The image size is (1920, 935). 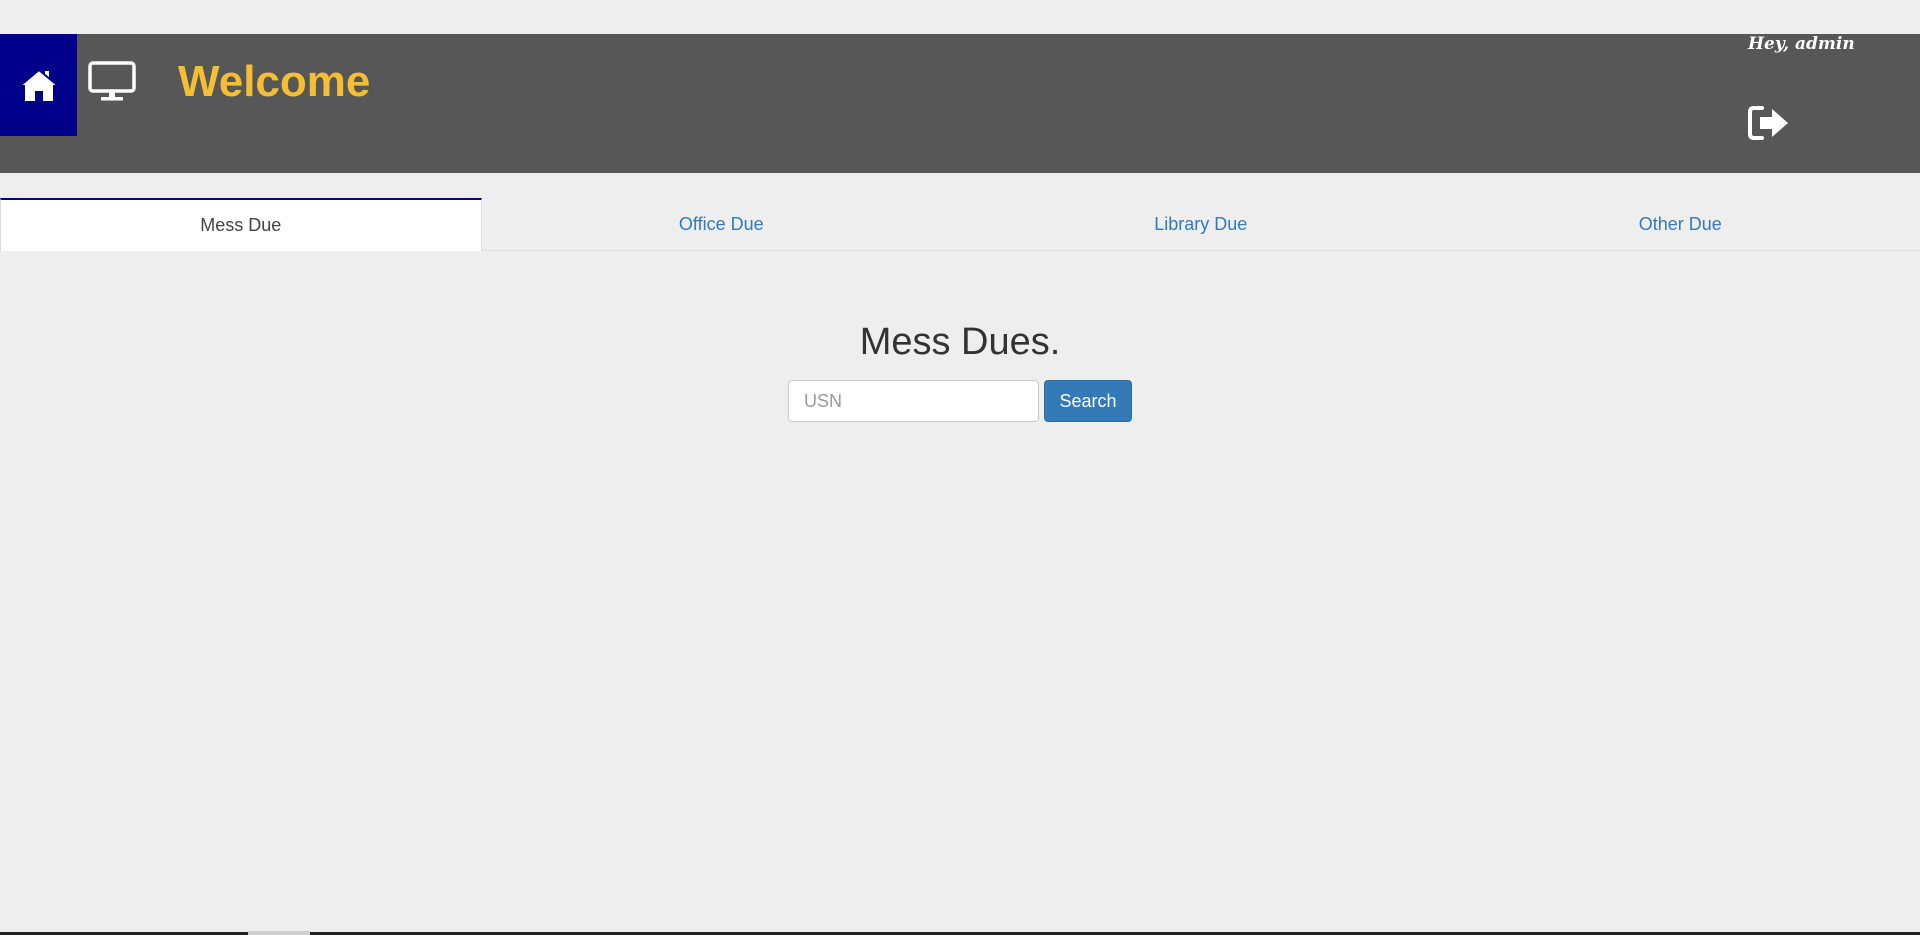 I want to click on user-greeting: Hey, admin, so click(x=1801, y=44).